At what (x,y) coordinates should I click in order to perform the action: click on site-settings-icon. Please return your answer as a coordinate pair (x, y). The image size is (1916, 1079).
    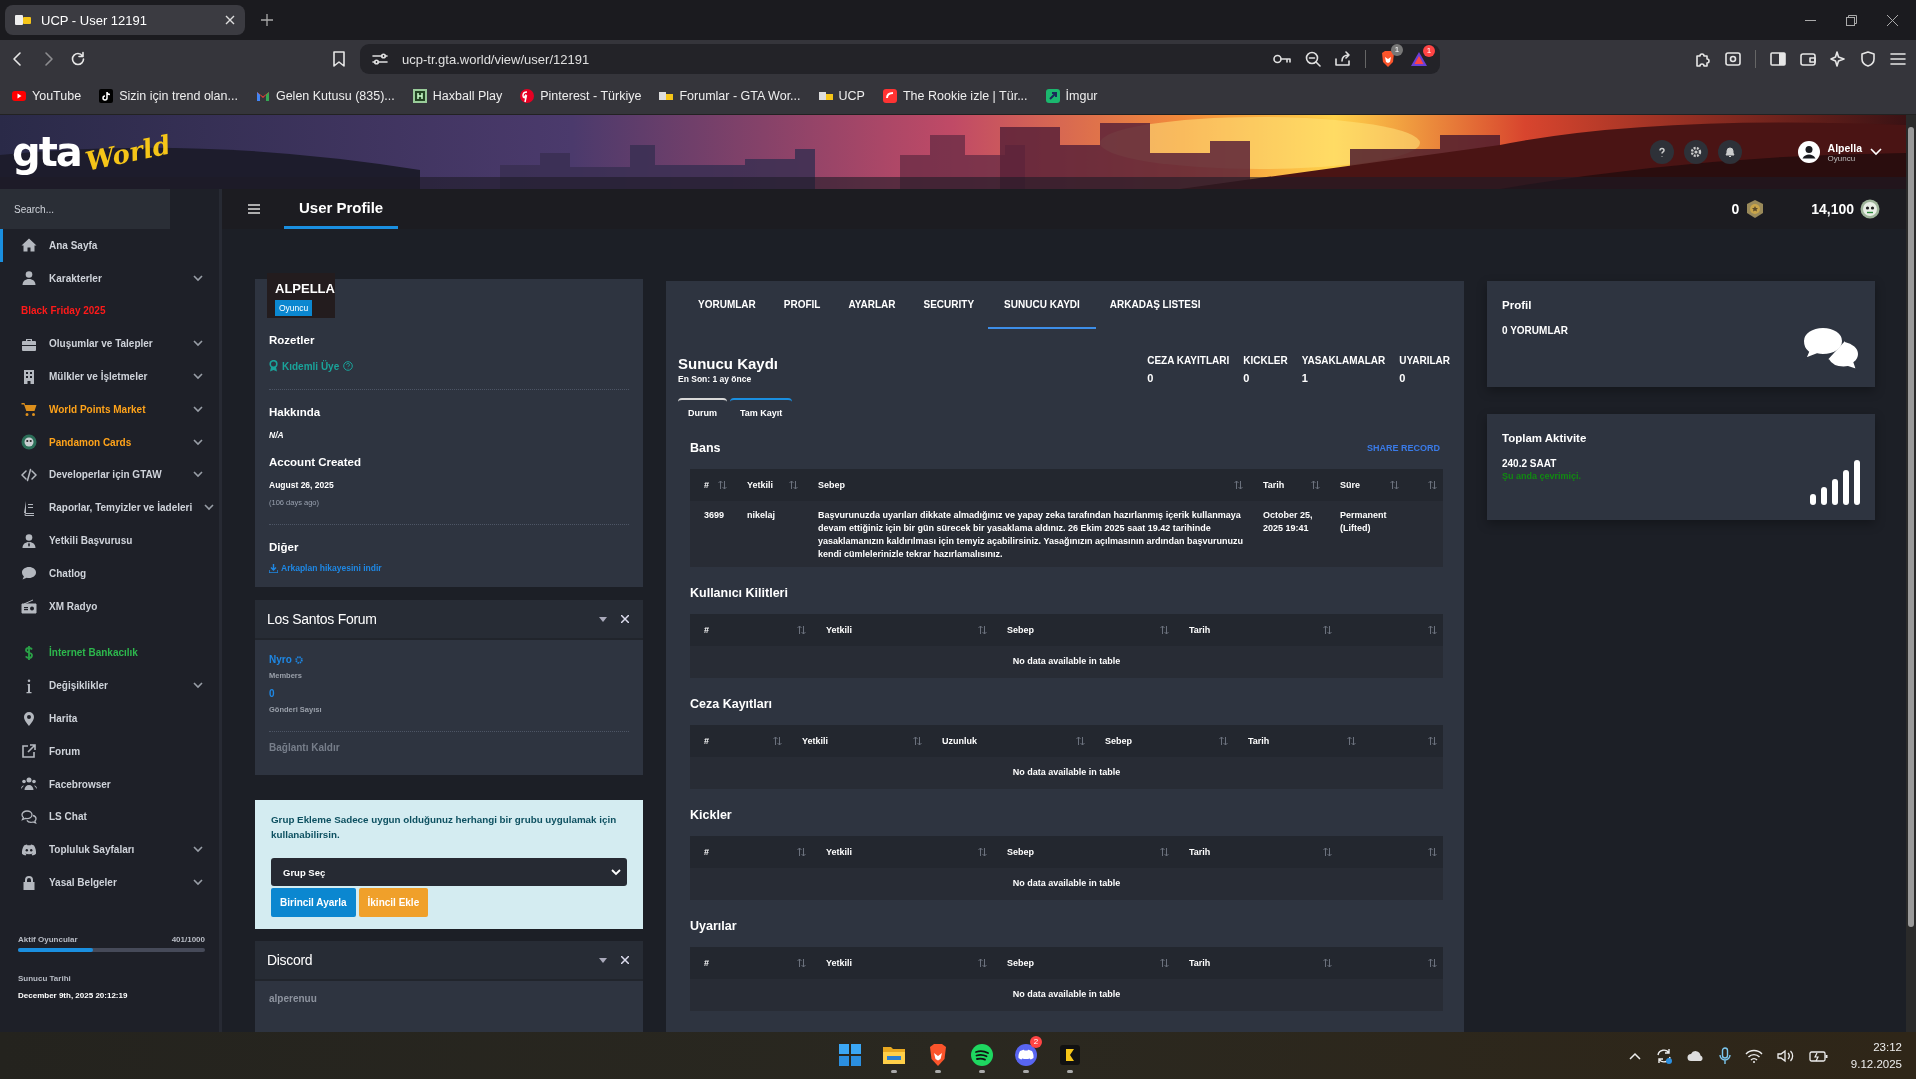
    Looking at the image, I should click on (380, 59).